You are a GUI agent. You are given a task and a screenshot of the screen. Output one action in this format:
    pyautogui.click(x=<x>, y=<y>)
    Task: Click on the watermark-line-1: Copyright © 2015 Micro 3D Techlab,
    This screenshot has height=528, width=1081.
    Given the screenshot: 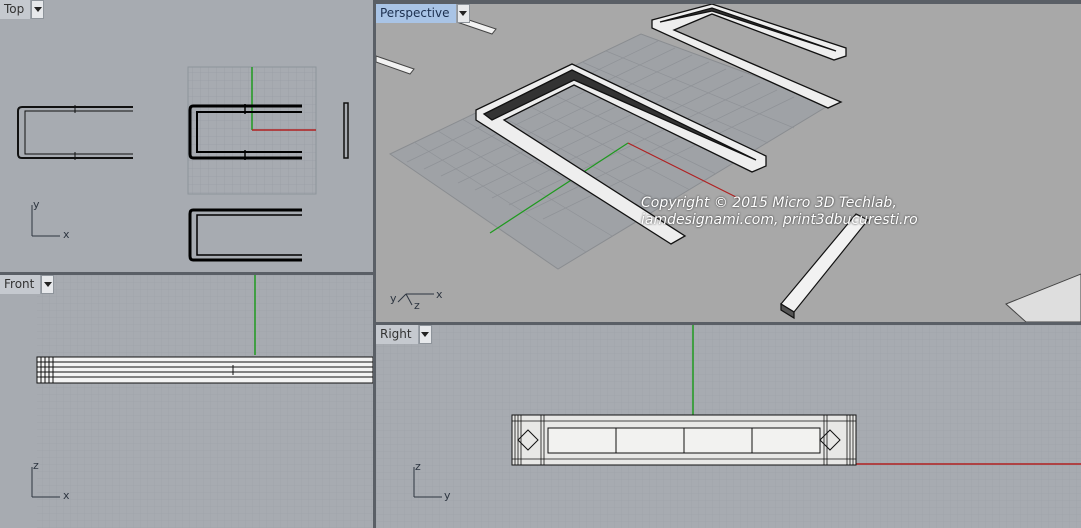 What is the action you would take?
    pyautogui.click(x=769, y=203)
    